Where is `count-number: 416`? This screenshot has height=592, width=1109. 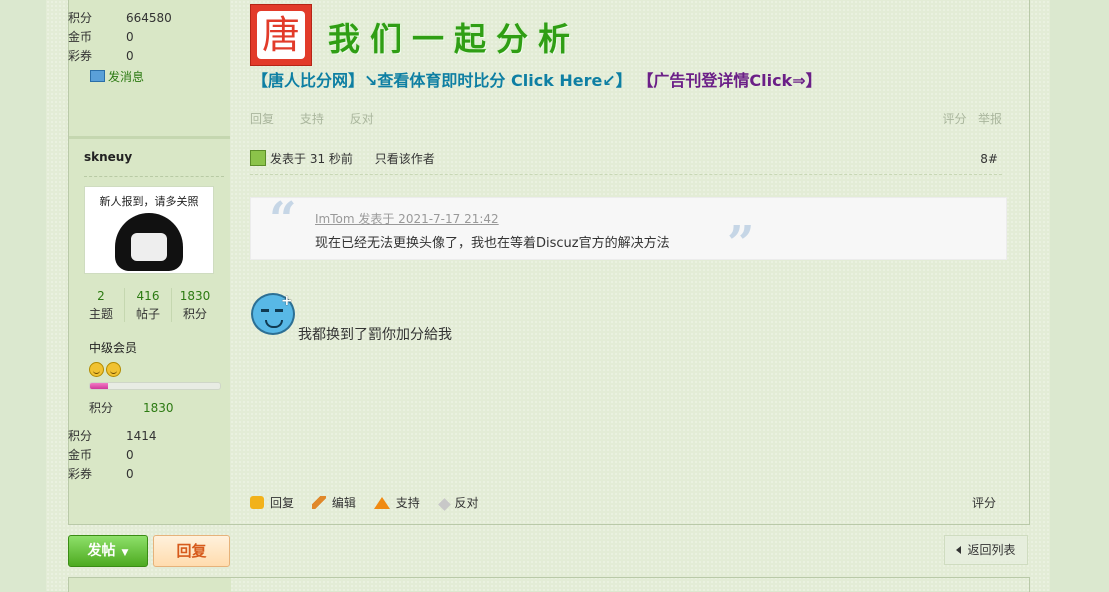 count-number: 416 is located at coordinates (148, 296).